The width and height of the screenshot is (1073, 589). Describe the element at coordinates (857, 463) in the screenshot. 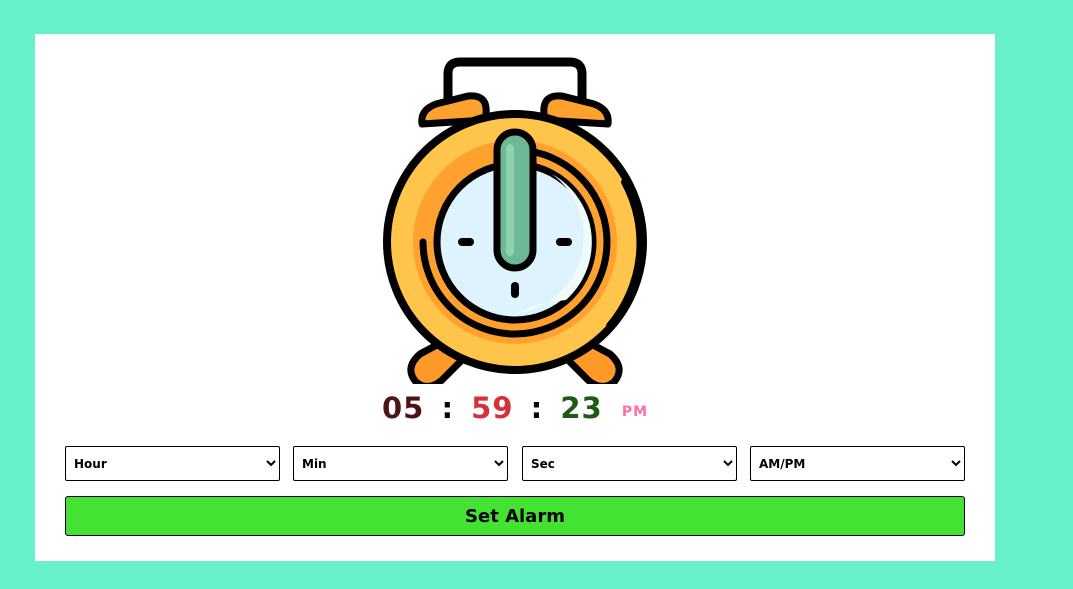

I see `ampm-select: AM/PM` at that location.